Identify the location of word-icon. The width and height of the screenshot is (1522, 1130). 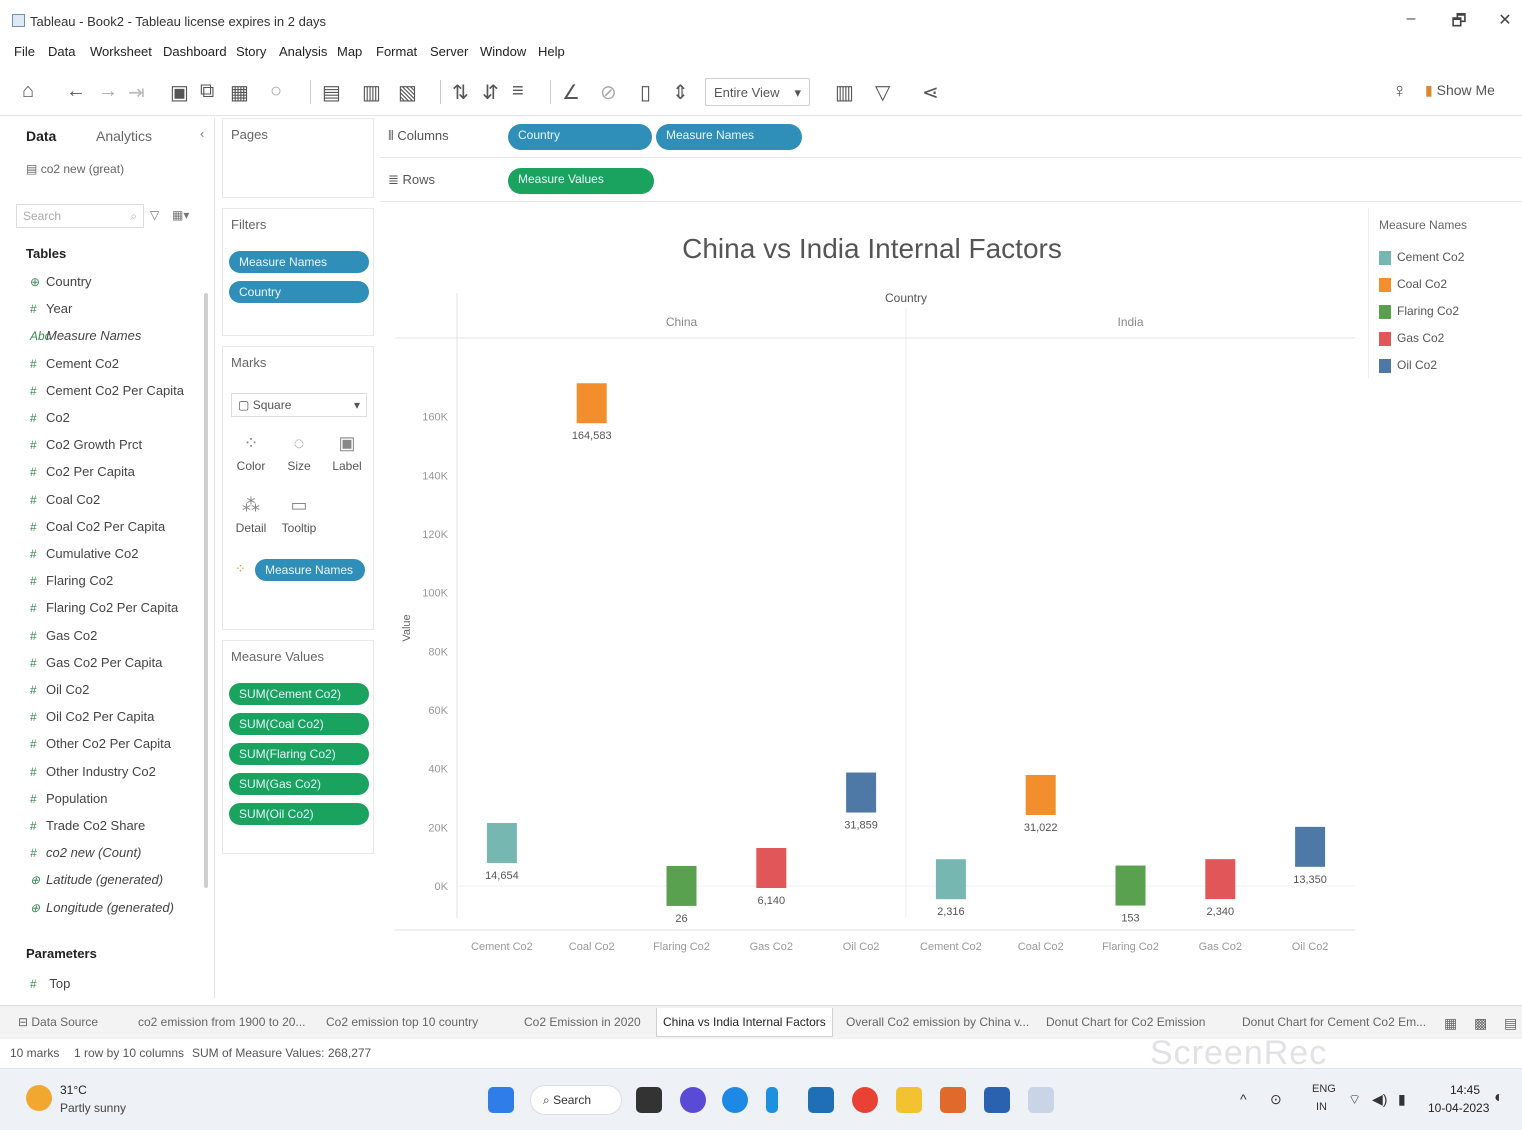
(997, 1100).